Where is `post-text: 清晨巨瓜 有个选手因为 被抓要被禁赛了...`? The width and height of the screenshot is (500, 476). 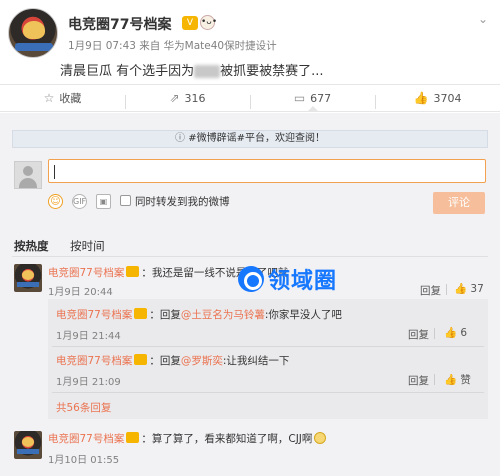 post-text: 清晨巨瓜 有个选手因为 被抓要被禁赛了... is located at coordinates (192, 69).